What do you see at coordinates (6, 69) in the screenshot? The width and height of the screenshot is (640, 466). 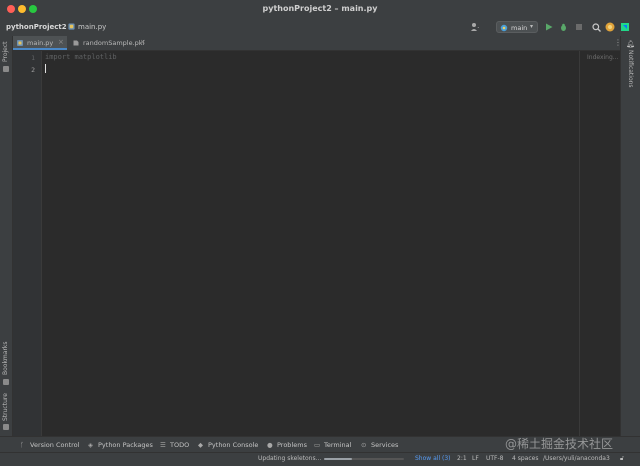 I see `folder-icon` at bounding box center [6, 69].